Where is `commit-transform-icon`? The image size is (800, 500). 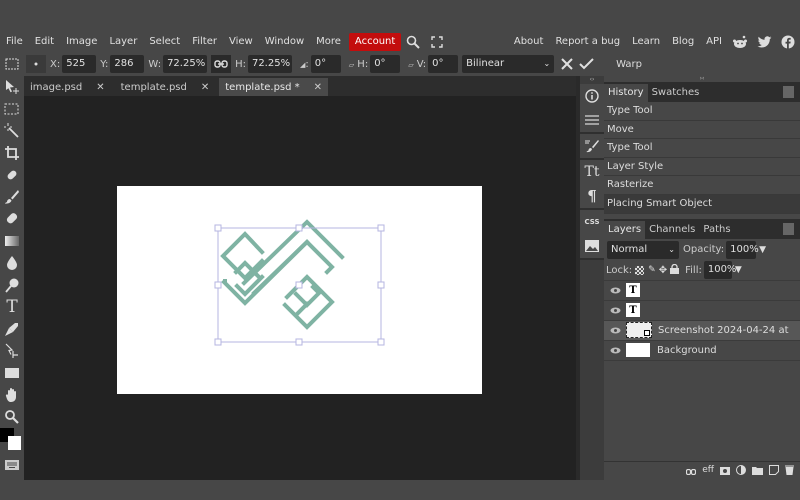 commit-transform-icon is located at coordinates (586, 64).